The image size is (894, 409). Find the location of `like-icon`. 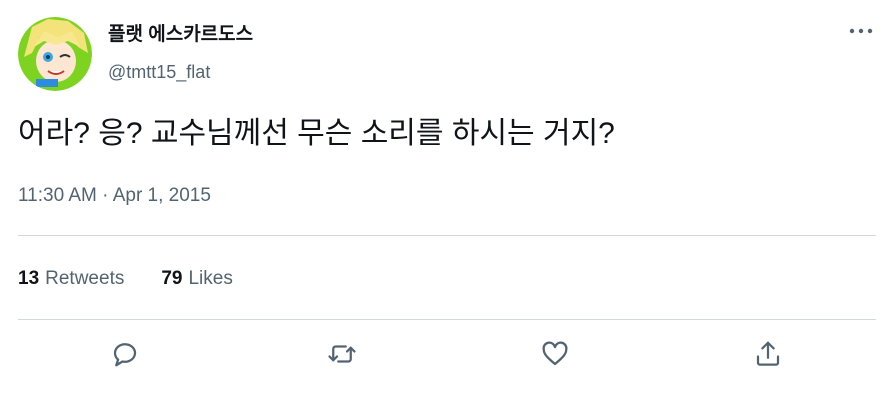

like-icon is located at coordinates (555, 354).